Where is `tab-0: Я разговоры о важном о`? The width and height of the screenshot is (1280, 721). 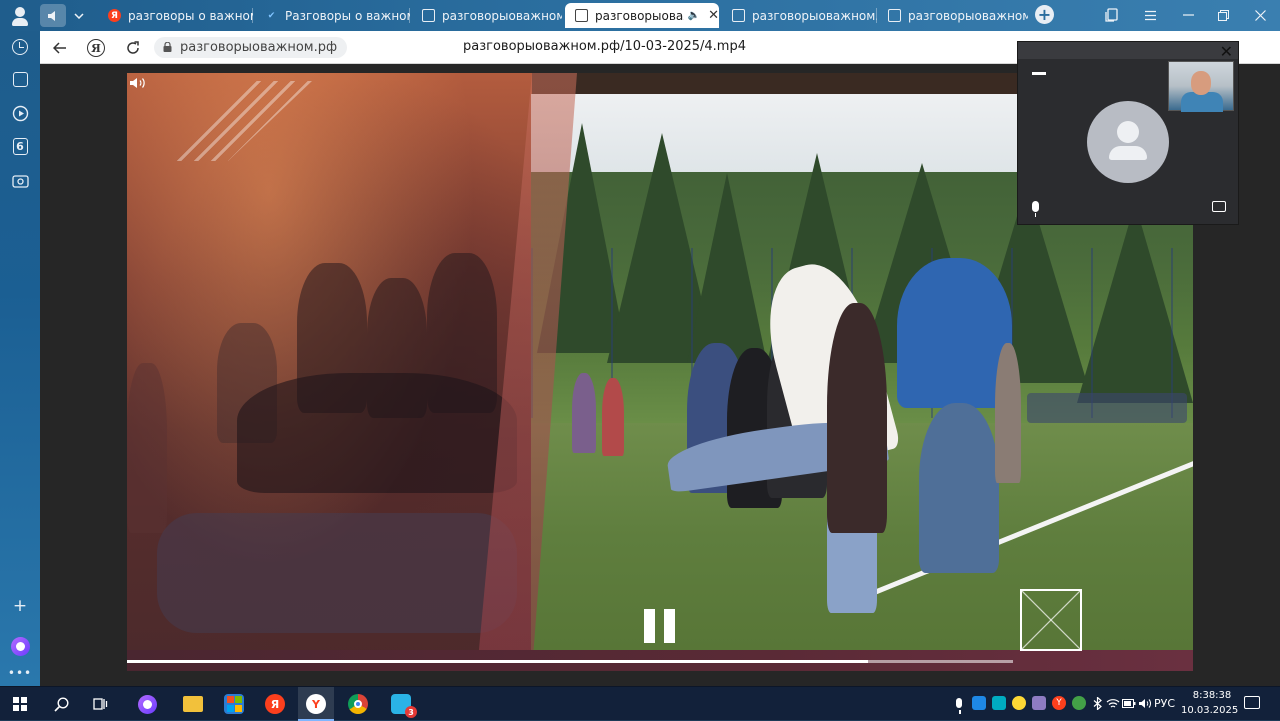
tab-0: Я разговоры о важном о is located at coordinates (175, 15).